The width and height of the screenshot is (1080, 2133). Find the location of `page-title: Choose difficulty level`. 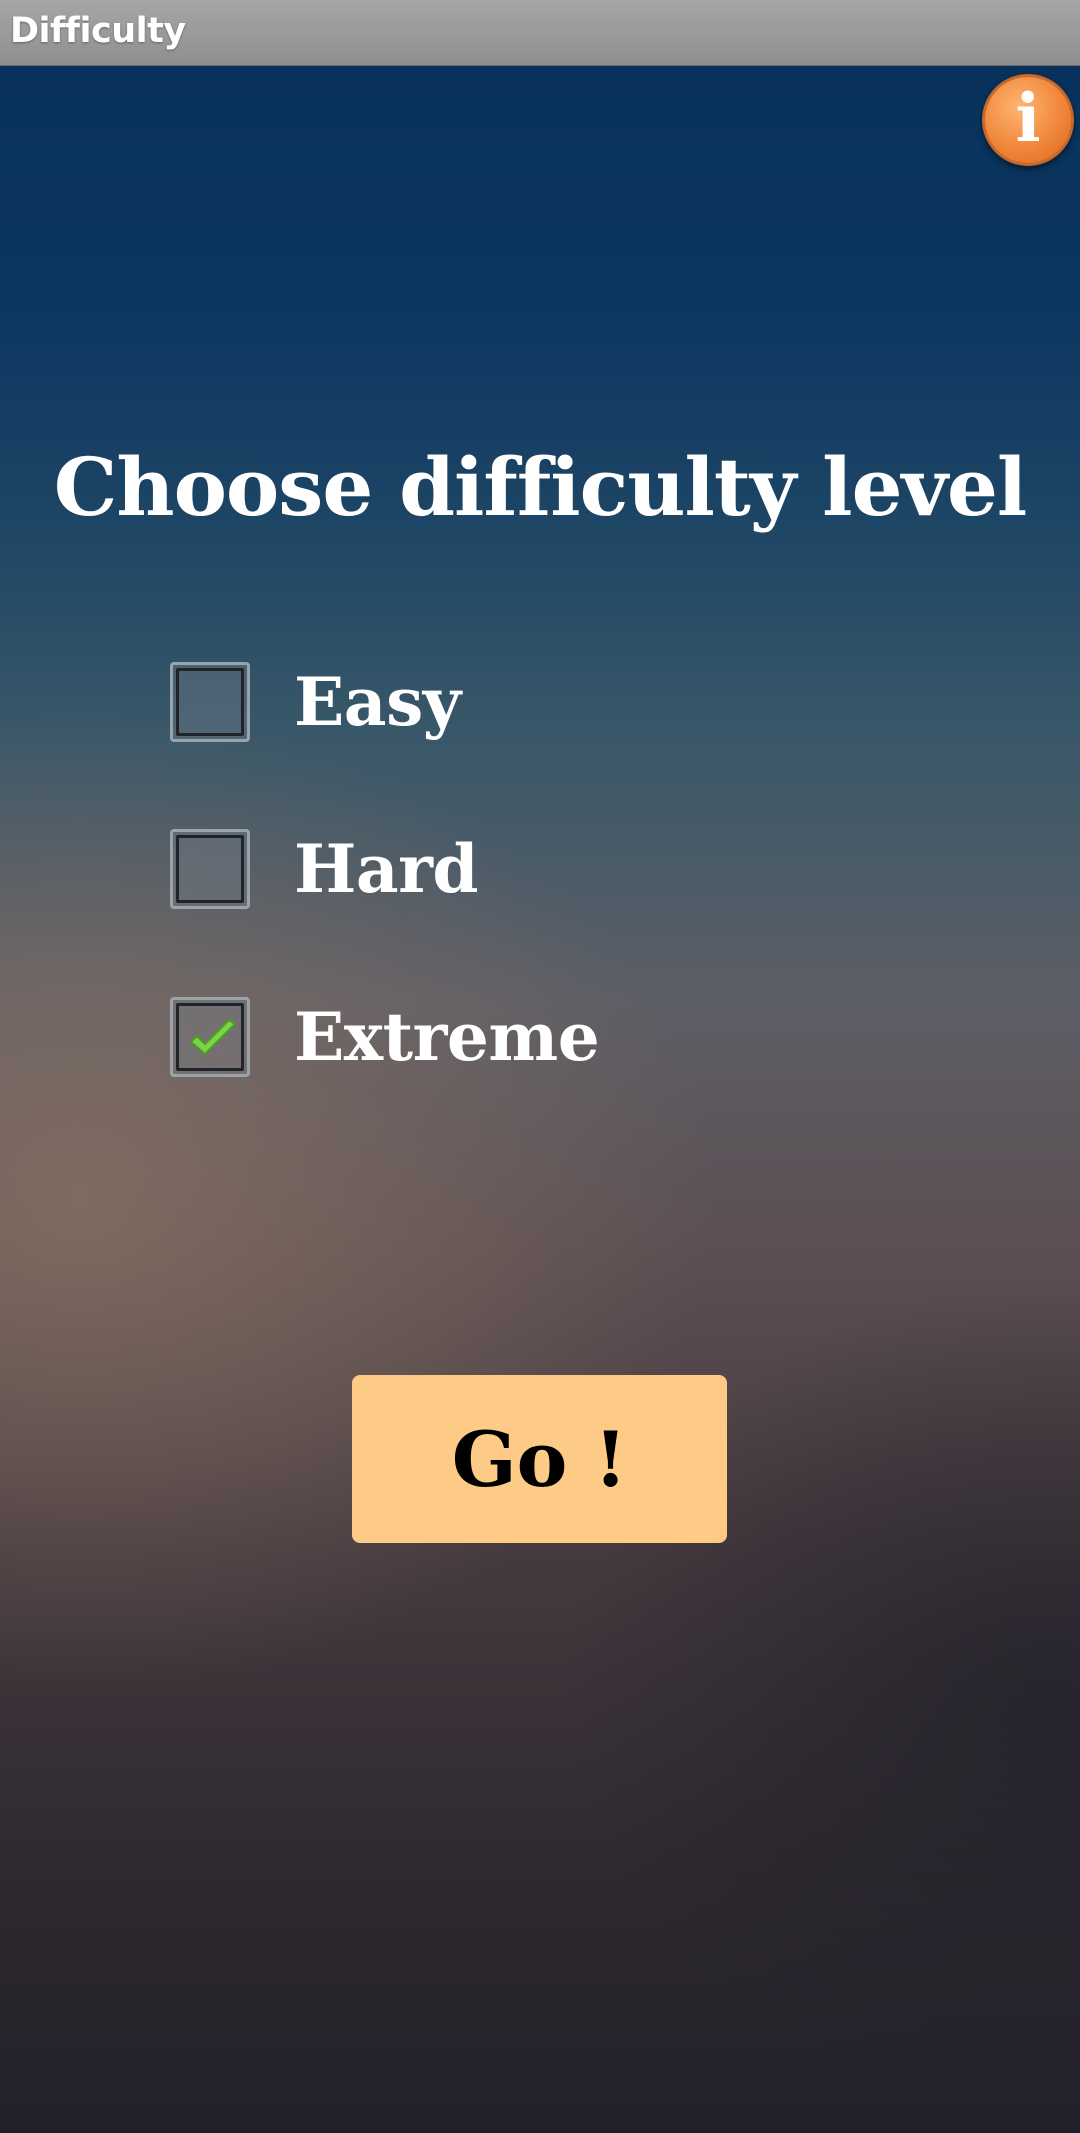

page-title: Choose difficulty level is located at coordinates (540, 487).